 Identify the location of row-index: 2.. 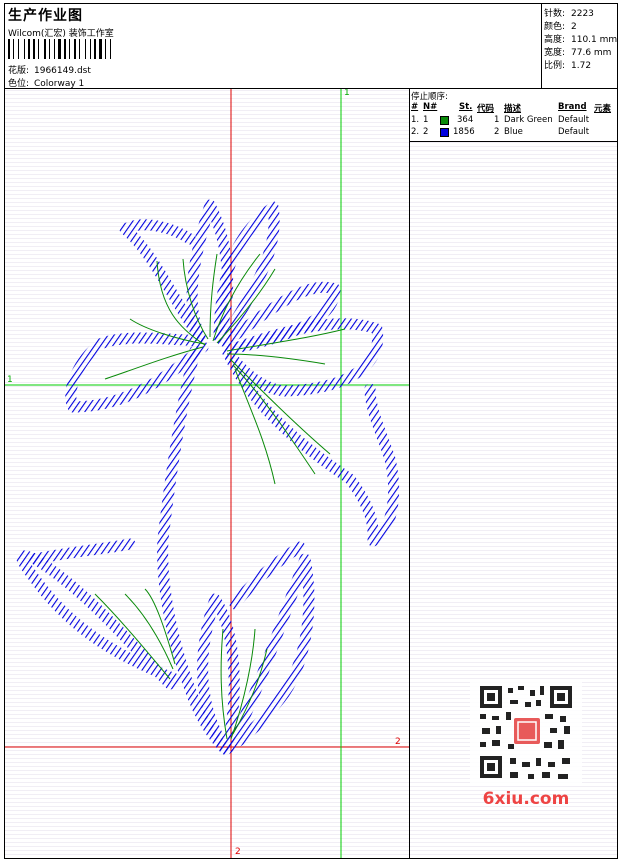
(415, 132).